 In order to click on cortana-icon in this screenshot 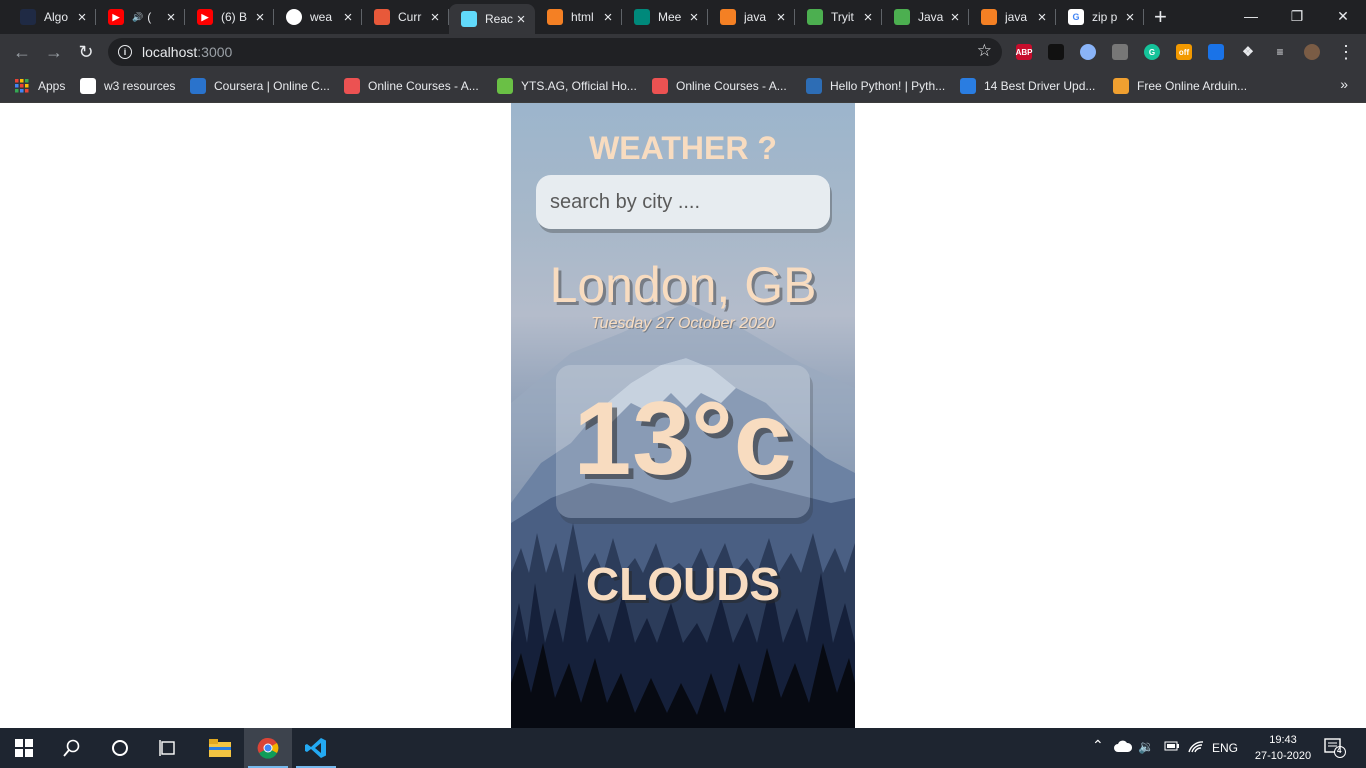, I will do `click(120, 748)`.